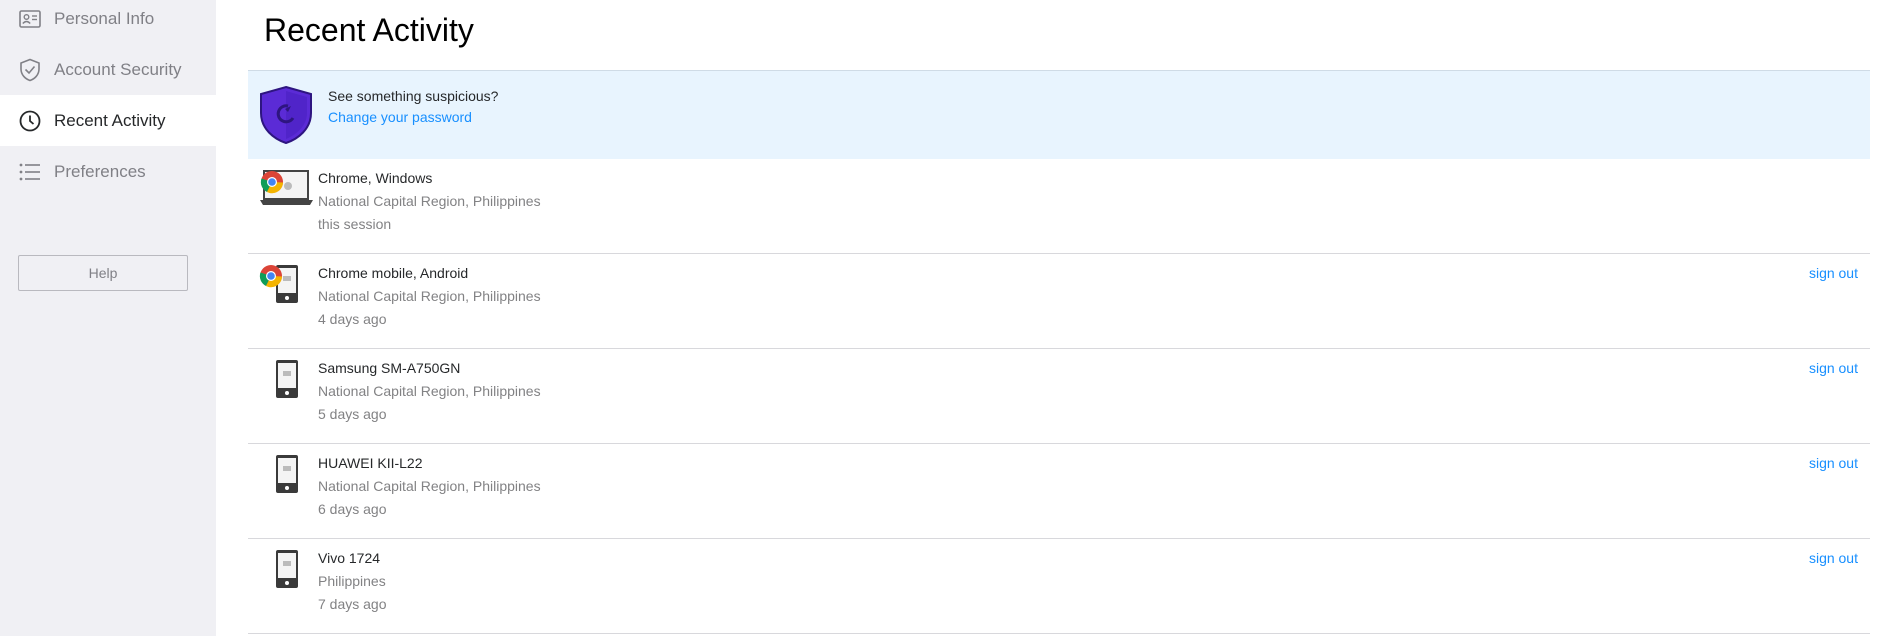 The width and height of the screenshot is (1885, 636). I want to click on device-name: Vivo 1724, so click(349, 558).